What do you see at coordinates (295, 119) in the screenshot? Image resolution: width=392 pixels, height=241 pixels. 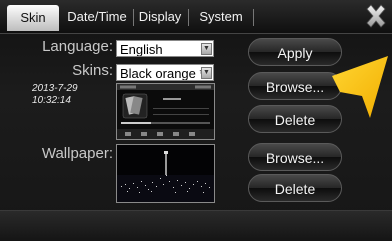 I see `skin-delete-button: Delete` at bounding box center [295, 119].